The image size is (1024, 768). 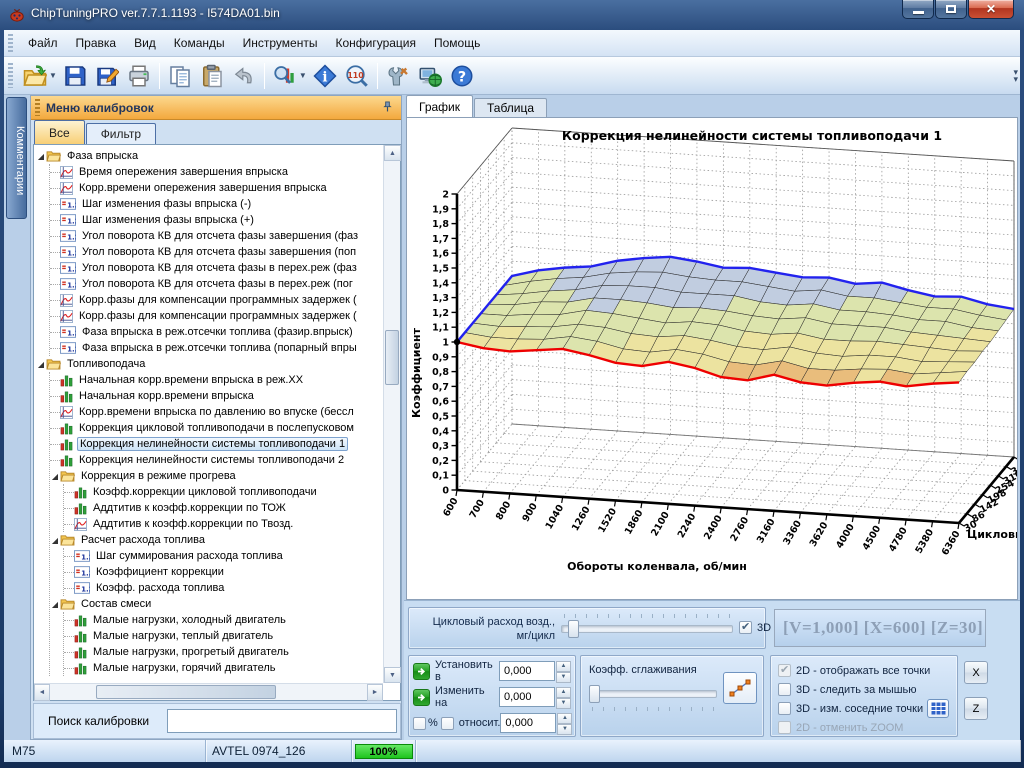 What do you see at coordinates (223, 492) in the screenshot?
I see `tree-item: Коэфф.коррекции цикловой топливоподачи` at bounding box center [223, 492].